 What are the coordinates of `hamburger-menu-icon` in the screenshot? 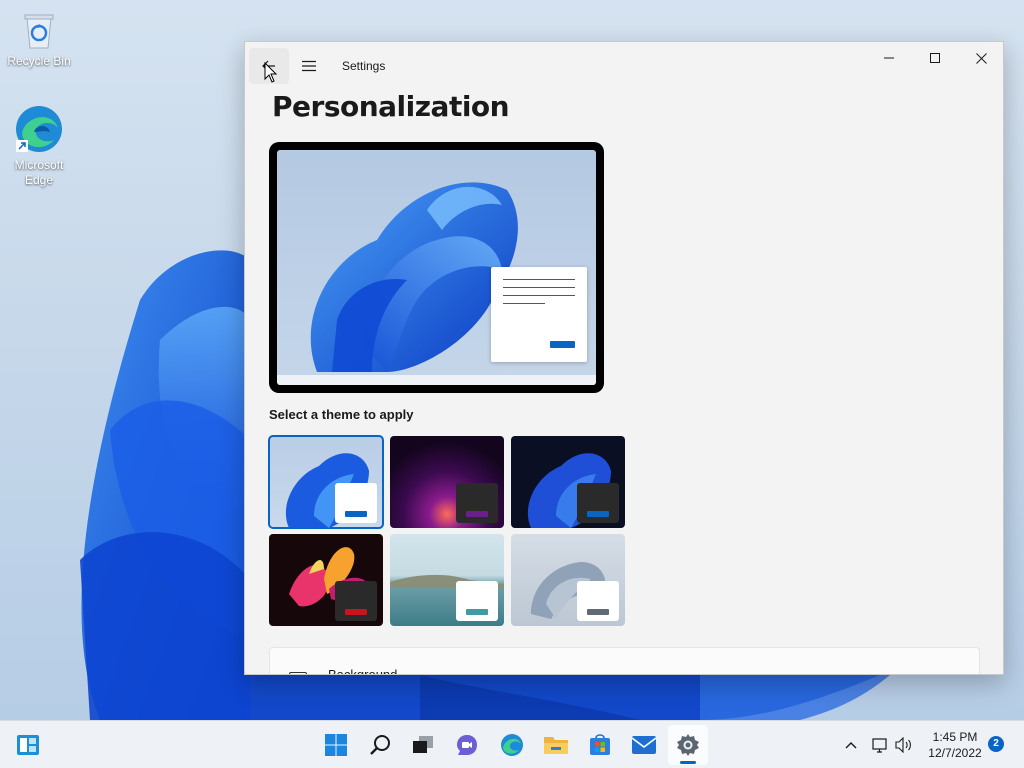 It's located at (309, 66).